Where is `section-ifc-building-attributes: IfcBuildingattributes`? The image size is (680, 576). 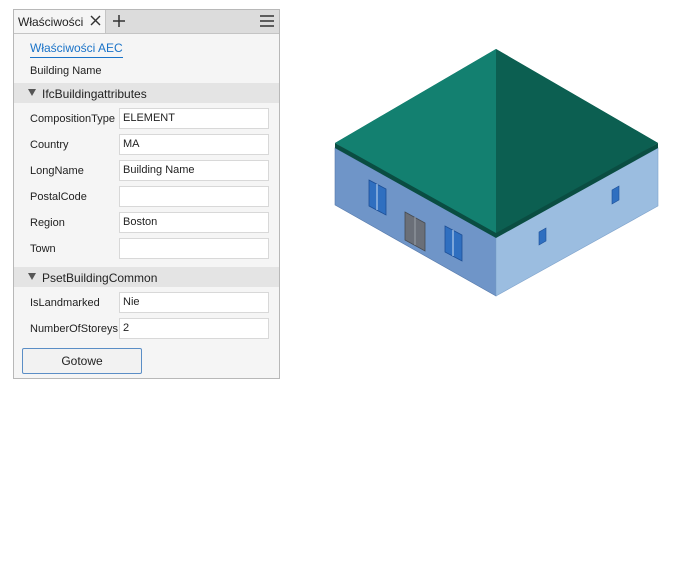 section-ifc-building-attributes: IfcBuildingattributes is located at coordinates (146, 93).